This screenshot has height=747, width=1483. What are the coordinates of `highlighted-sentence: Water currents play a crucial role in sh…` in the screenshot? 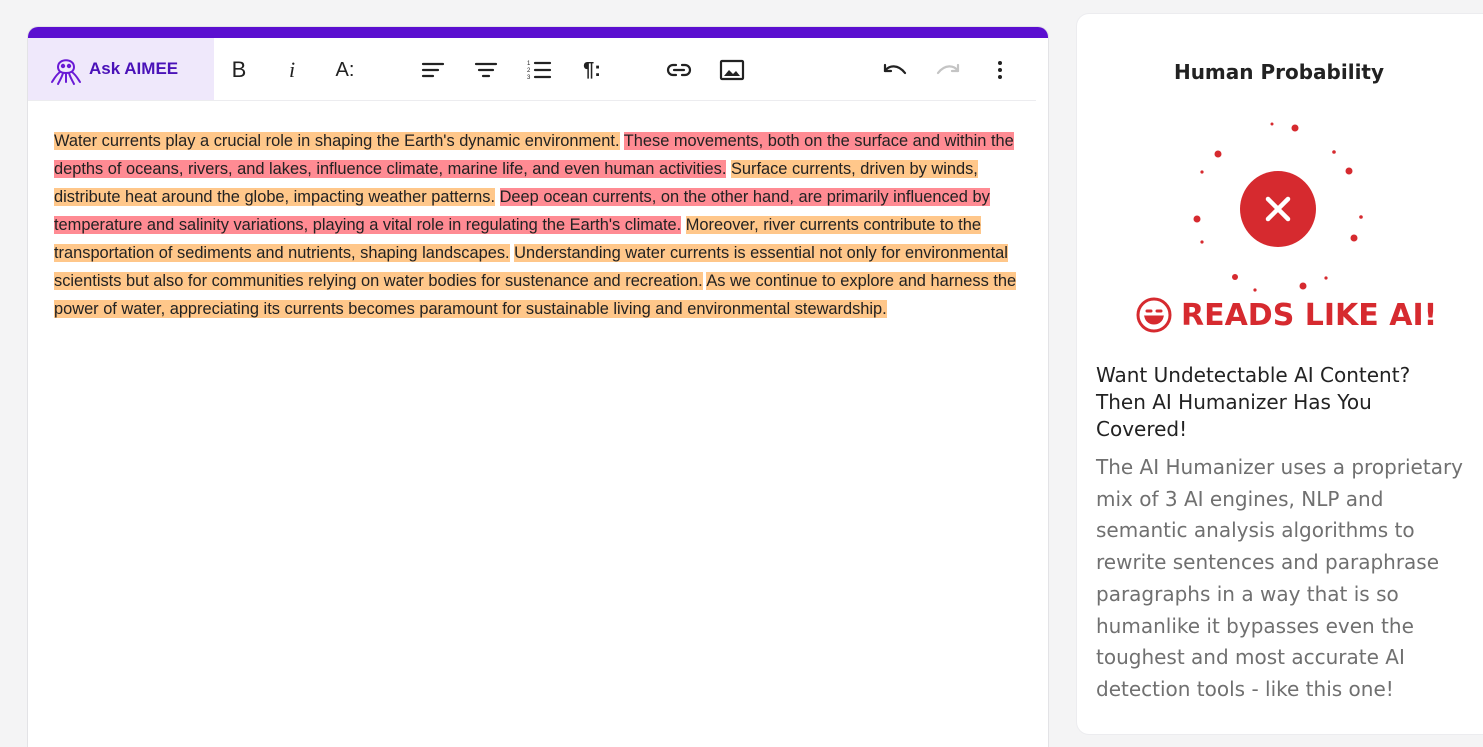 It's located at (337, 141).